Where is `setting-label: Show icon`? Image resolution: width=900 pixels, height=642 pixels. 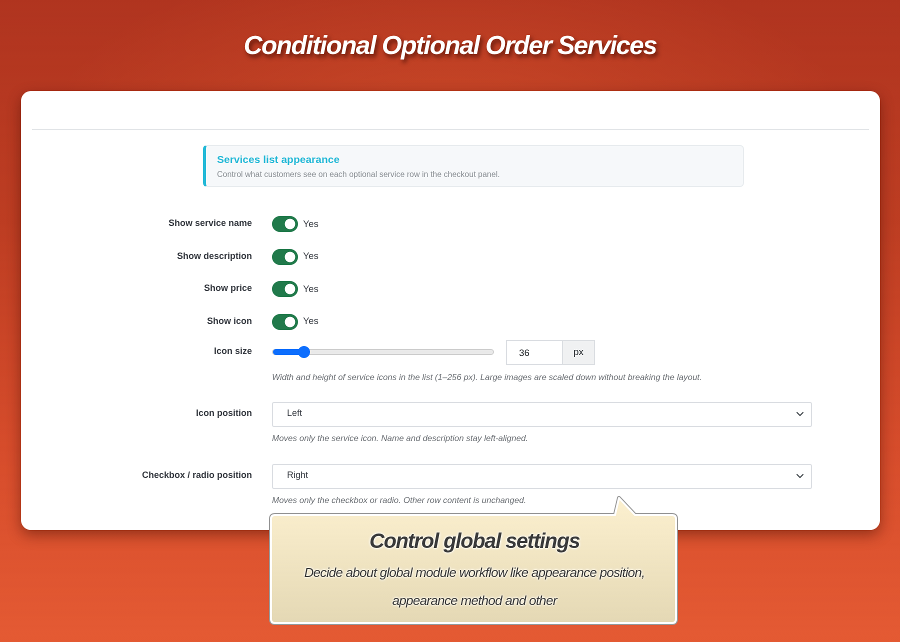
setting-label: Show icon is located at coordinates (229, 321).